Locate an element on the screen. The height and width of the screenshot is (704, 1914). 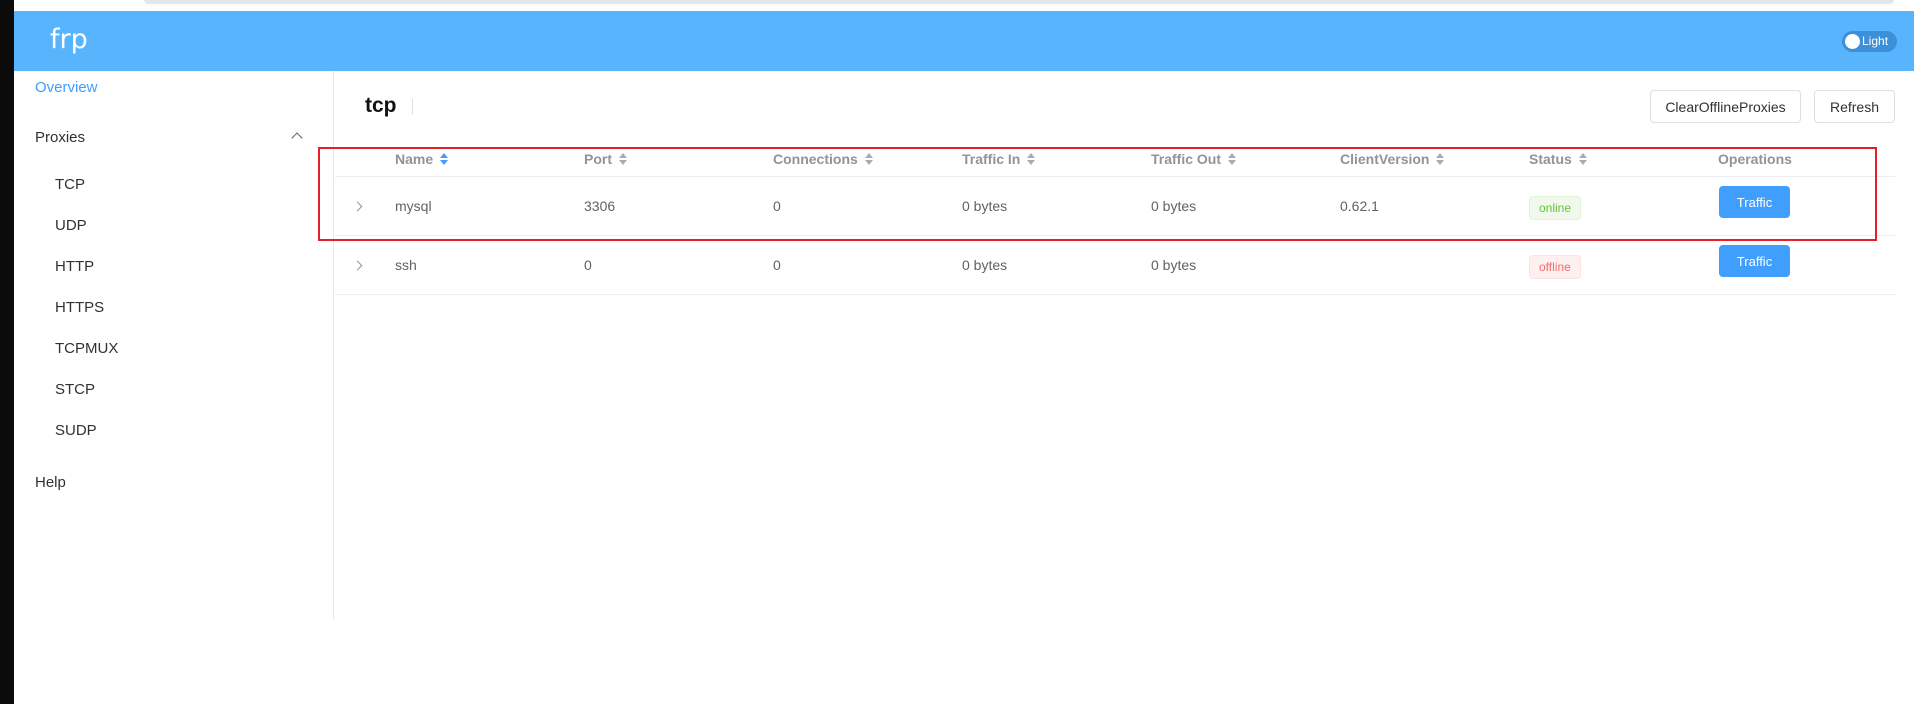
left-dark-strip is located at coordinates (7, 352).